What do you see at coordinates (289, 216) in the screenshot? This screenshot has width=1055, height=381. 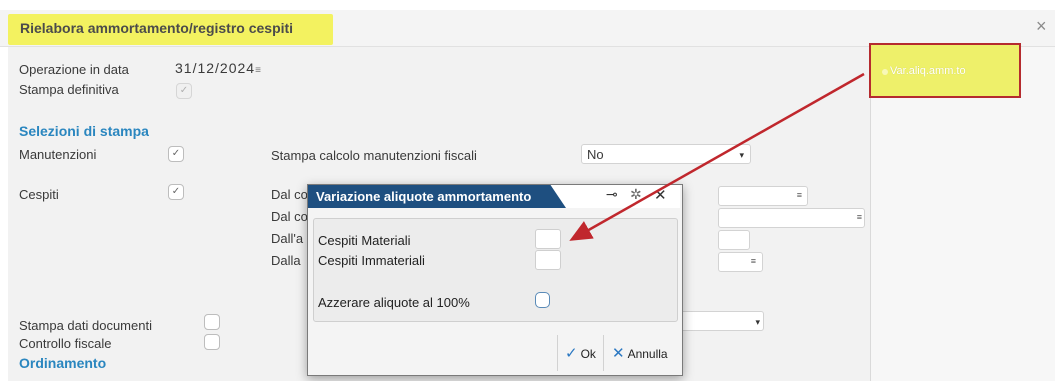 I see `dal-label-2: Dal co` at bounding box center [289, 216].